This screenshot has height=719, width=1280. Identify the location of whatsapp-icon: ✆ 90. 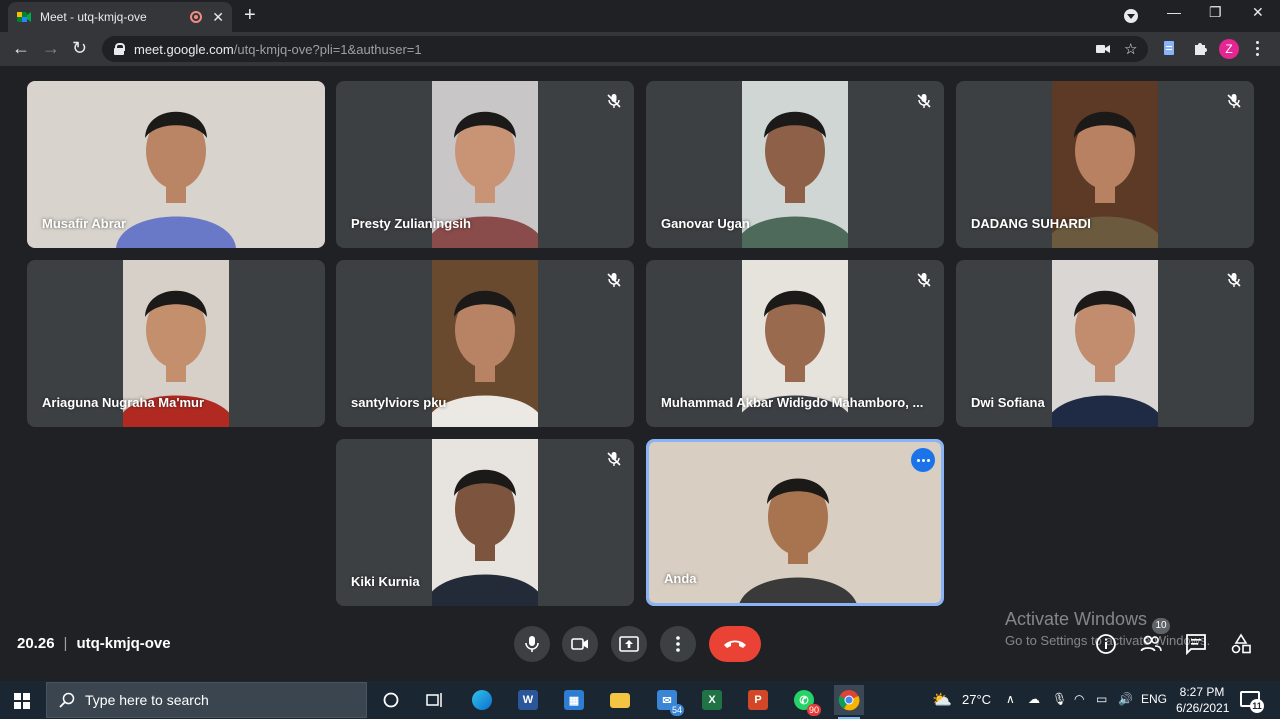
(805, 700).